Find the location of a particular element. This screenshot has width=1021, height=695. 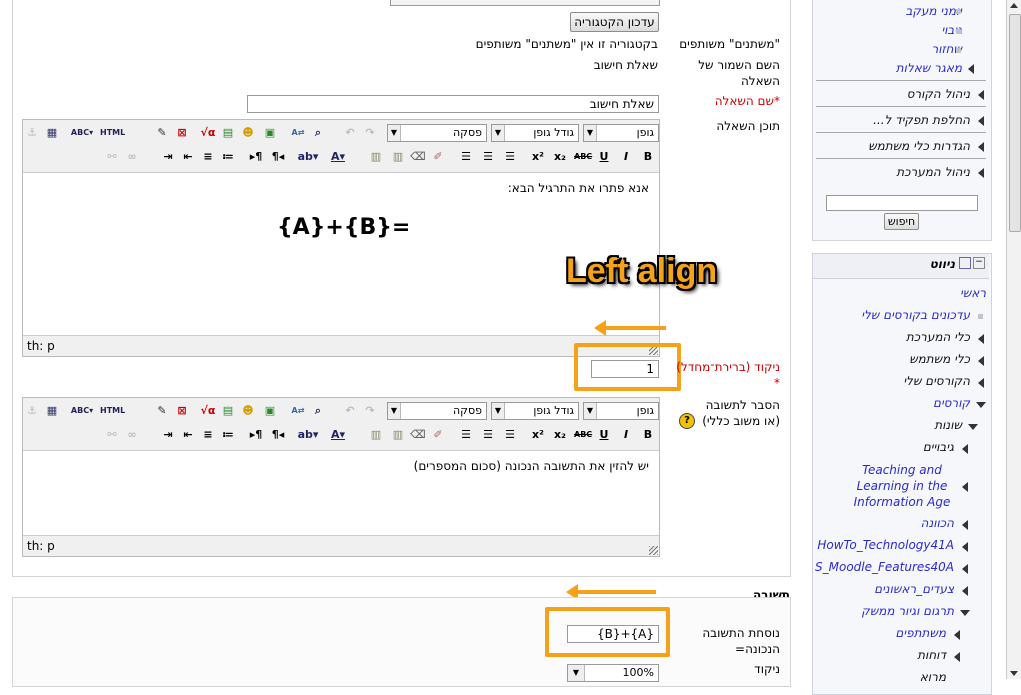

outdent-icon: ⇤ is located at coordinates (188, 435).